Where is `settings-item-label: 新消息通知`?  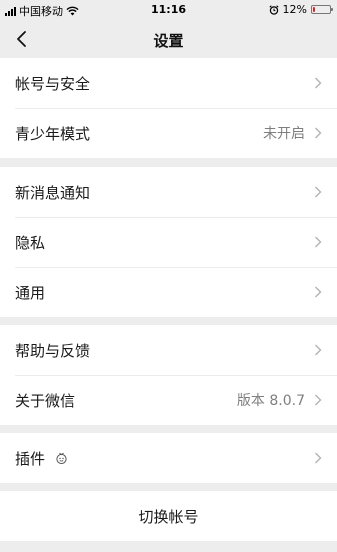 settings-item-label: 新消息通知 is located at coordinates (53, 192).